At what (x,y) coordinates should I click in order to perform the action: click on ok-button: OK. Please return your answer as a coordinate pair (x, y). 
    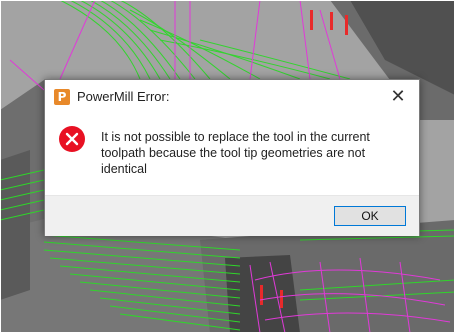
    Looking at the image, I should click on (370, 216).